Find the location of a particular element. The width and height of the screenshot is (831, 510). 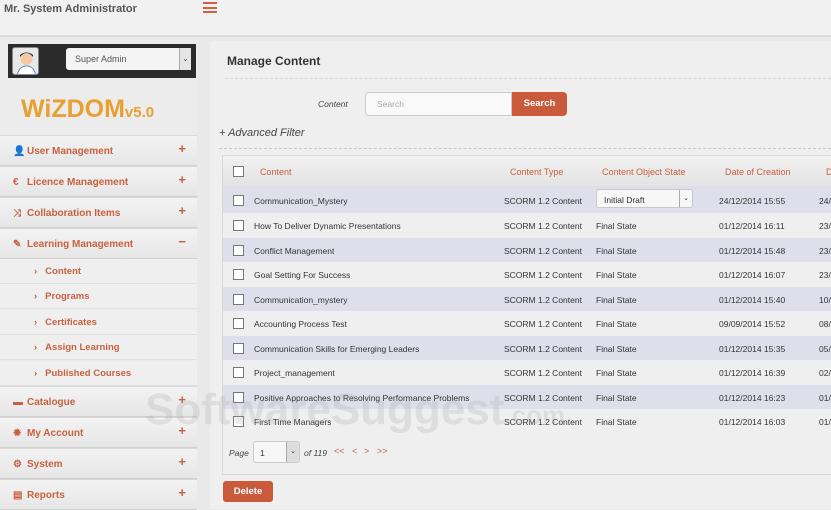

submenu-item-label: Published Courses is located at coordinates (88, 373).